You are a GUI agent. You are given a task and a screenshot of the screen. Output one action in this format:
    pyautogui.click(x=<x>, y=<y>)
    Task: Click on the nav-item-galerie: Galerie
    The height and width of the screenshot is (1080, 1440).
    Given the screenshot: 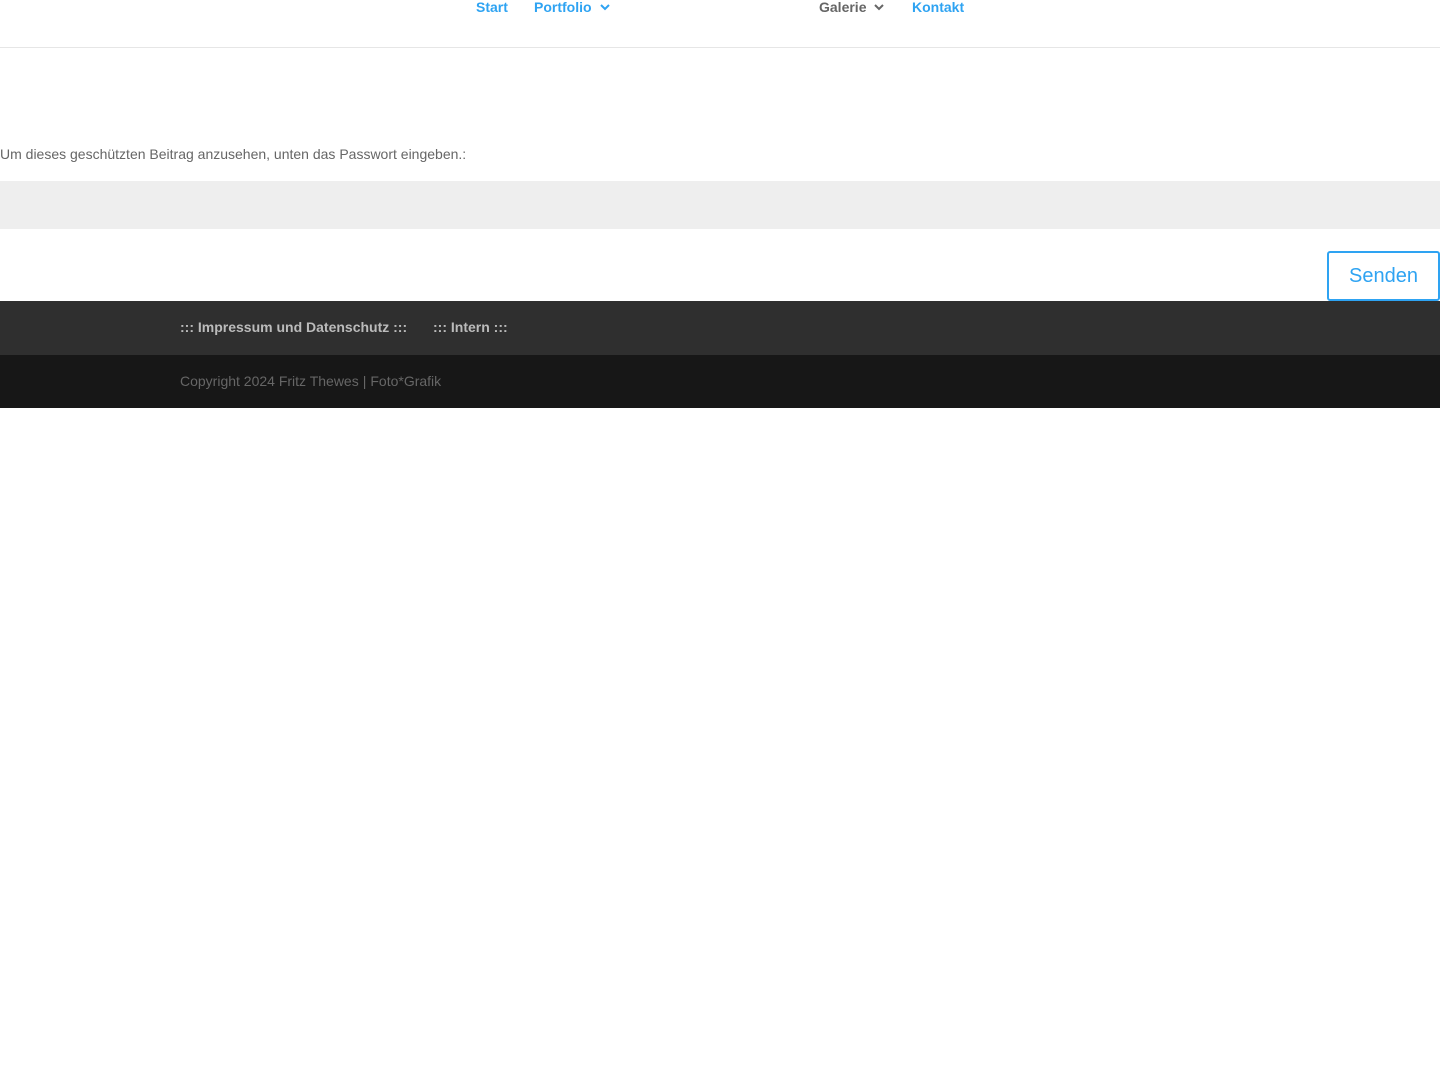 What is the action you would take?
    pyautogui.click(x=852, y=8)
    